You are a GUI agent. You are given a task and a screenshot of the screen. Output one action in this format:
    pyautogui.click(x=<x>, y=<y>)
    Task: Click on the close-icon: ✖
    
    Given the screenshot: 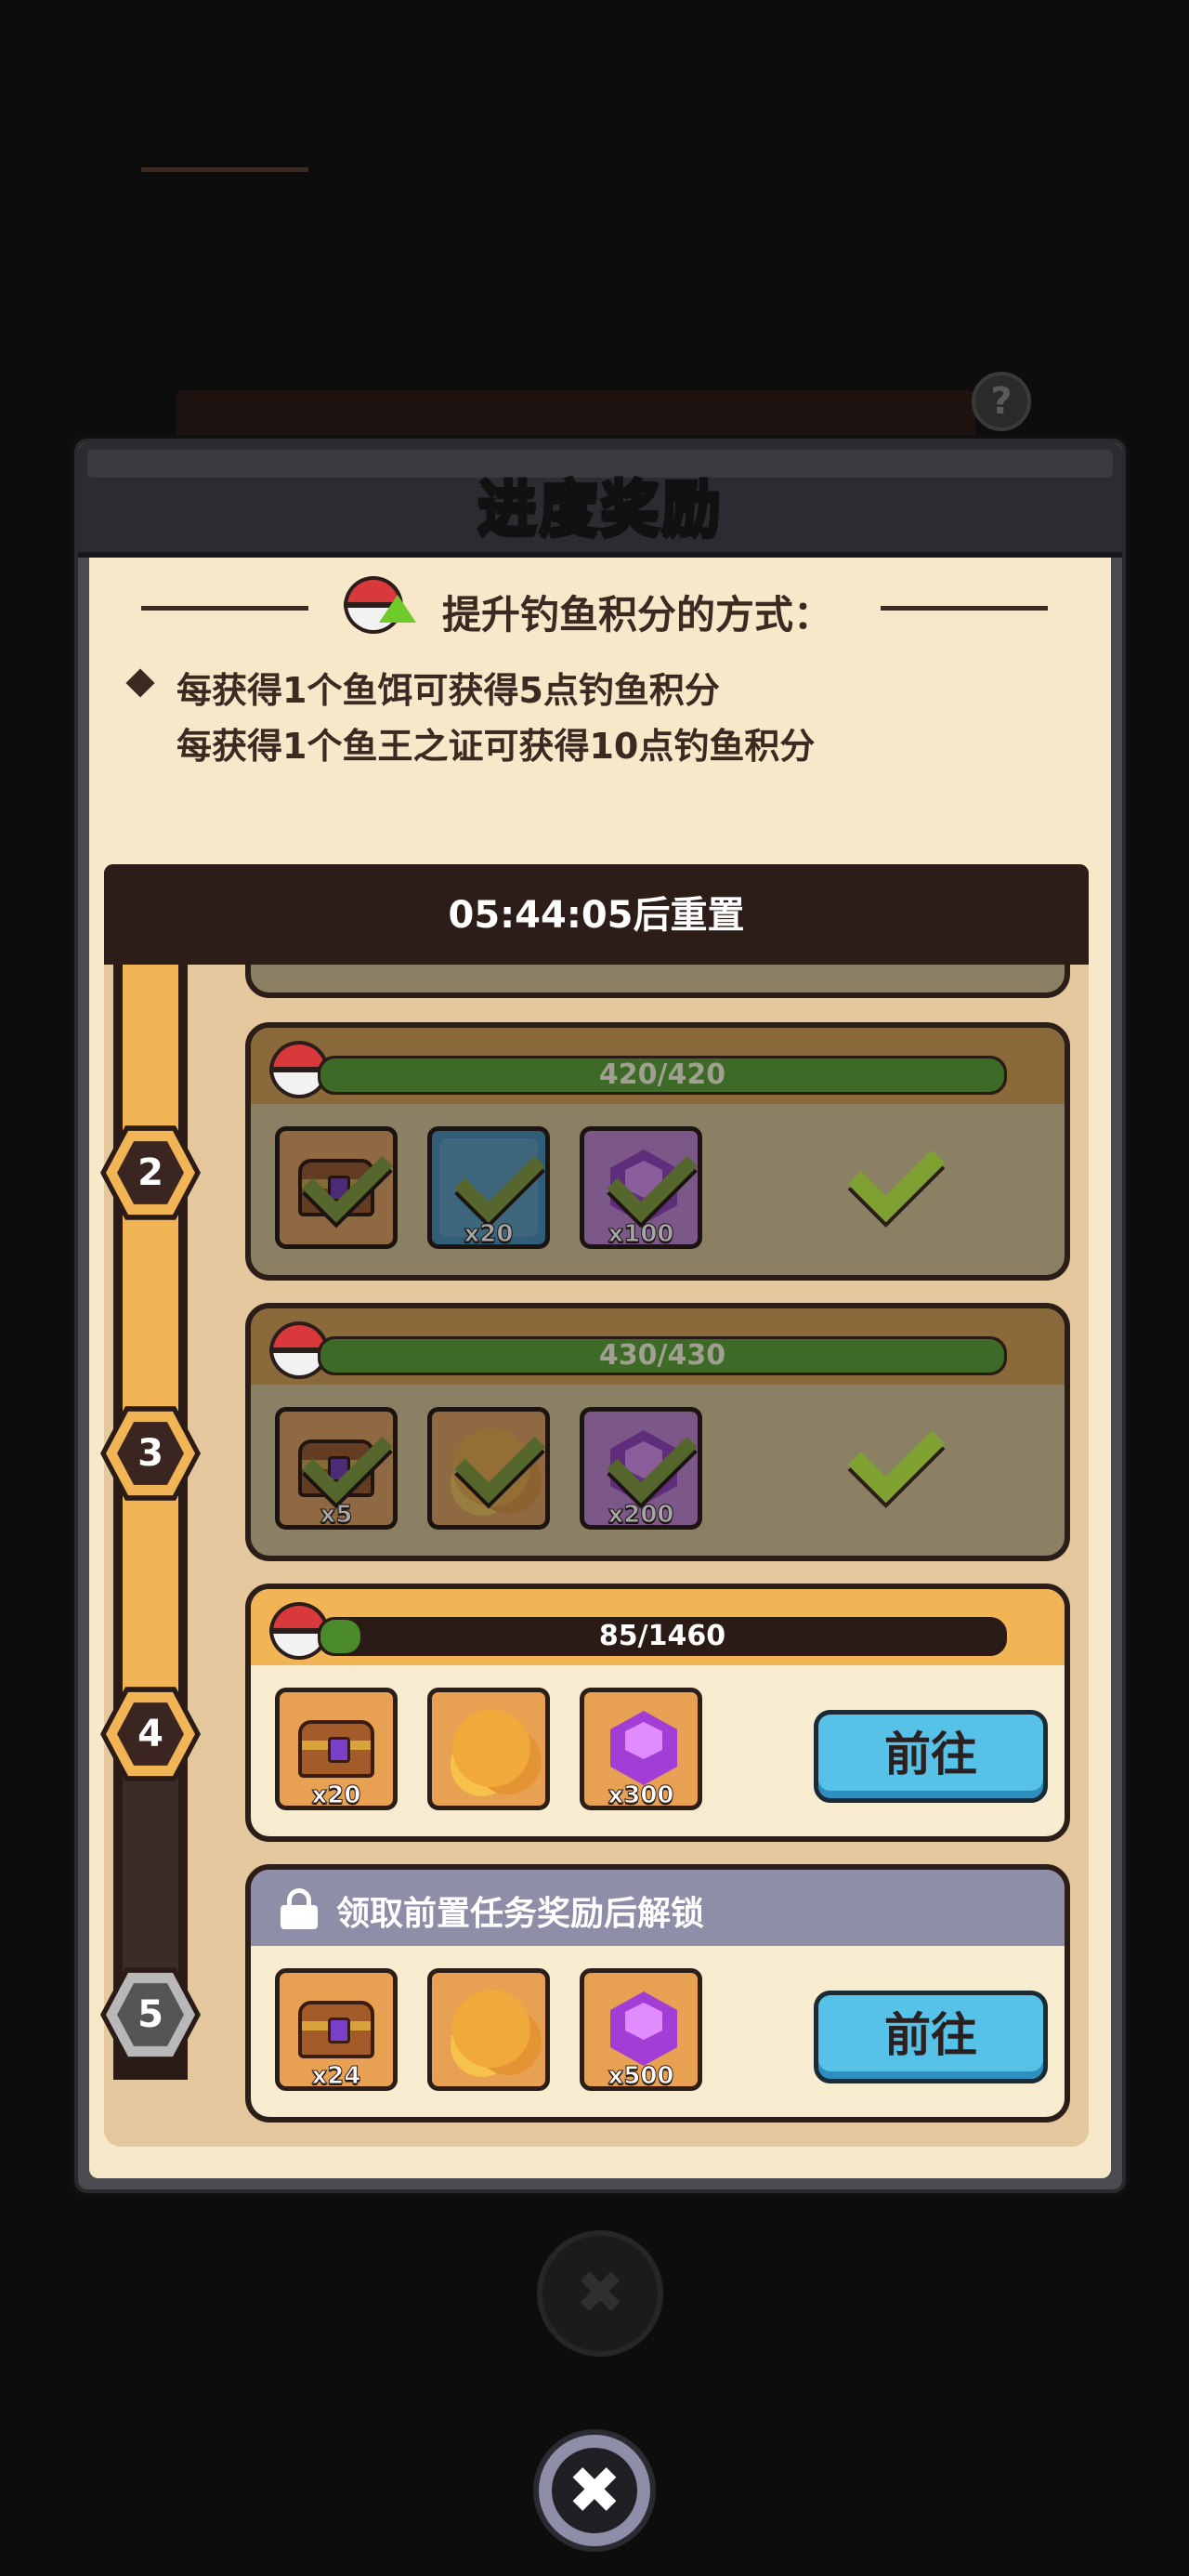 What is the action you would take?
    pyautogui.click(x=594, y=2490)
    